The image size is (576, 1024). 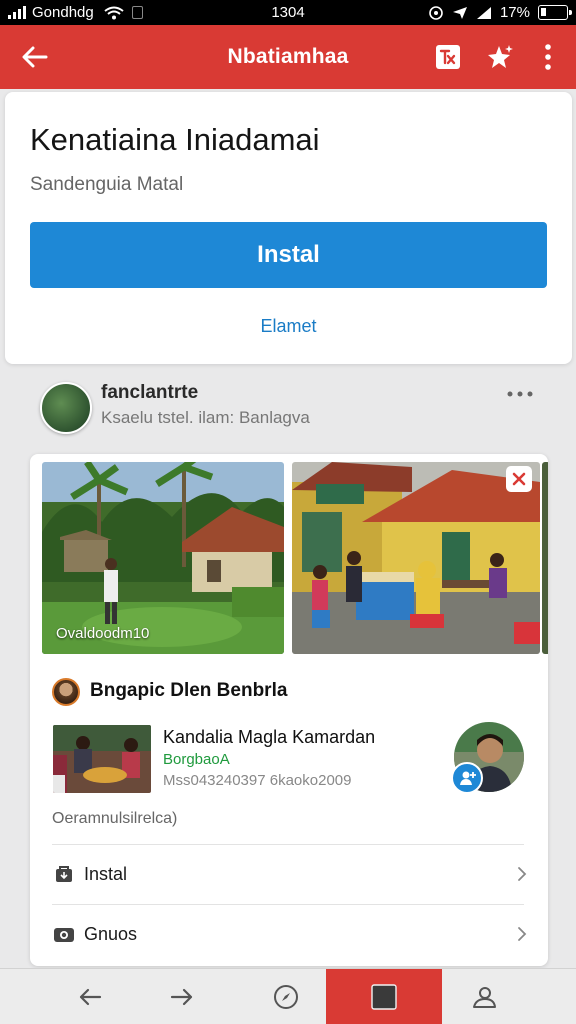 I want to click on install-box-icon, so click(x=64, y=874).